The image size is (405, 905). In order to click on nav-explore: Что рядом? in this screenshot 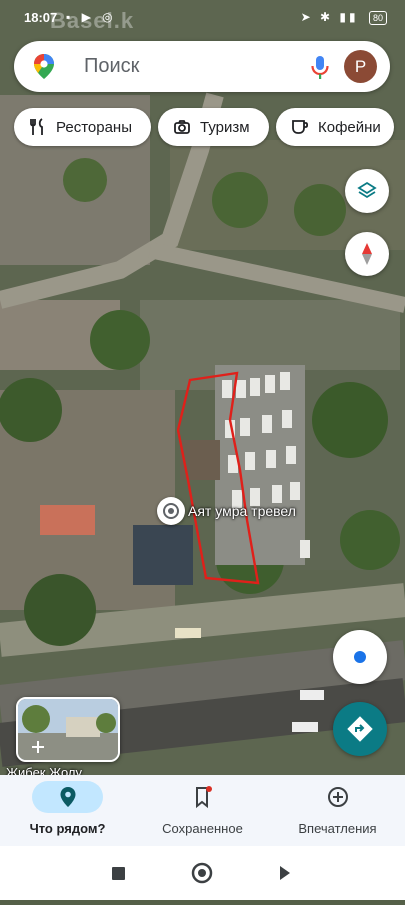, I will do `click(67, 810)`.